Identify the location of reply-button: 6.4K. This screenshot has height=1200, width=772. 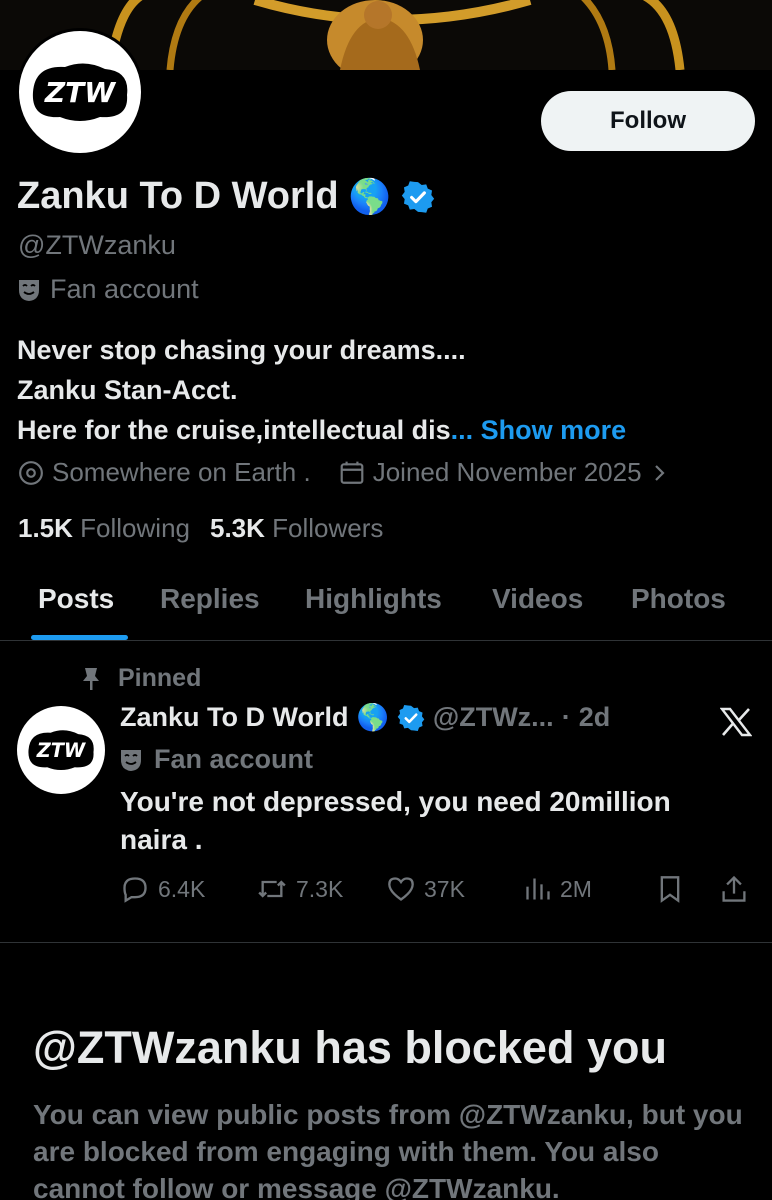
(162, 889).